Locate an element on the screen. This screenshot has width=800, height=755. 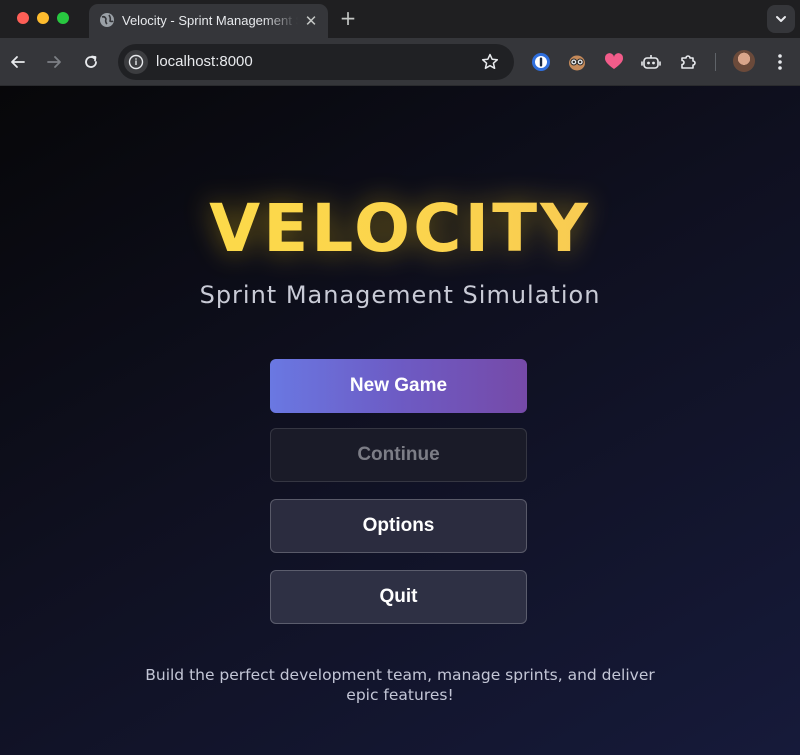
back-arrow-icon is located at coordinates (18, 62).